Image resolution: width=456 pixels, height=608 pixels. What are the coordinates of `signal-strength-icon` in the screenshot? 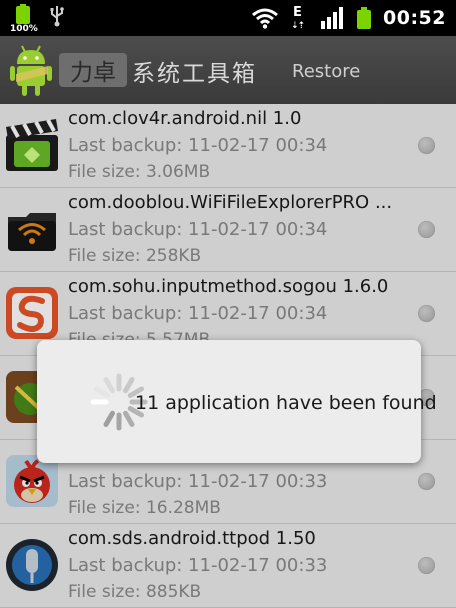 It's located at (333, 18).